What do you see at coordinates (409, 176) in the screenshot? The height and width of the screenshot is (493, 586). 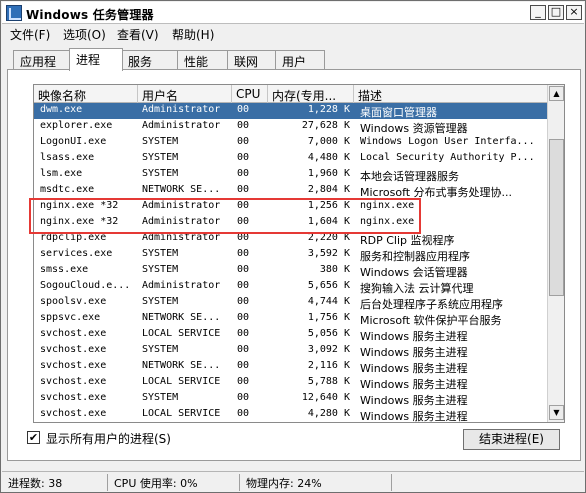 I see `cell-description: 本地会话管理器服务` at bounding box center [409, 176].